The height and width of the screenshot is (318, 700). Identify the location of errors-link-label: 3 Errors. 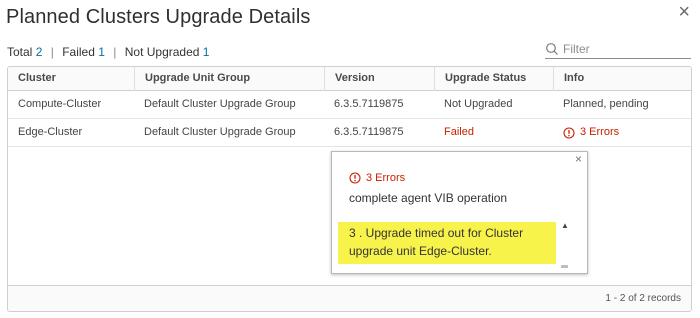
(600, 132).